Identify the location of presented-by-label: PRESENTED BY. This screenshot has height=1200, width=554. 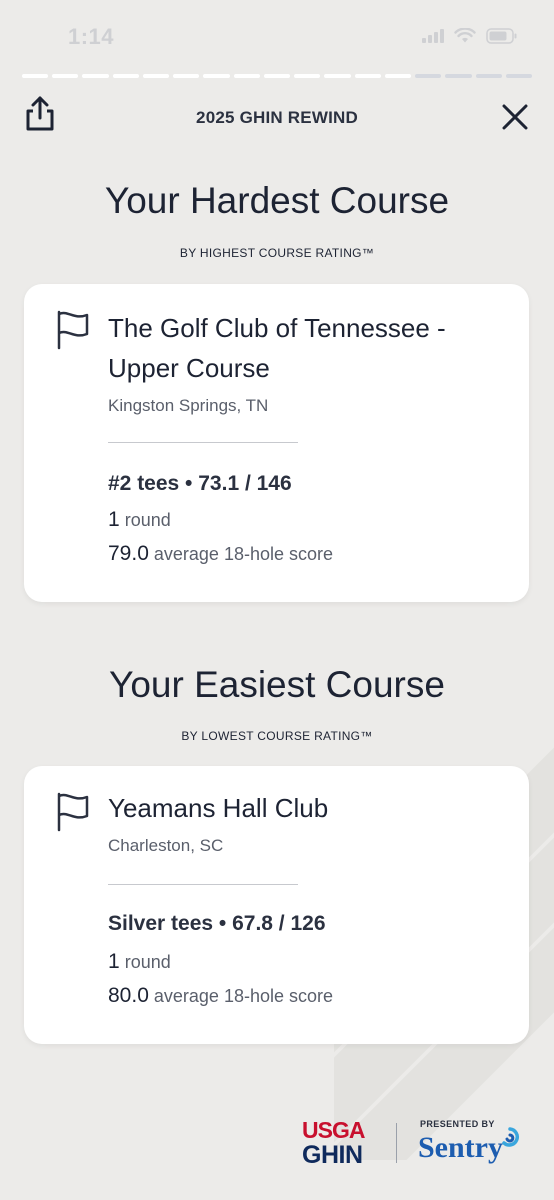
(457, 1124).